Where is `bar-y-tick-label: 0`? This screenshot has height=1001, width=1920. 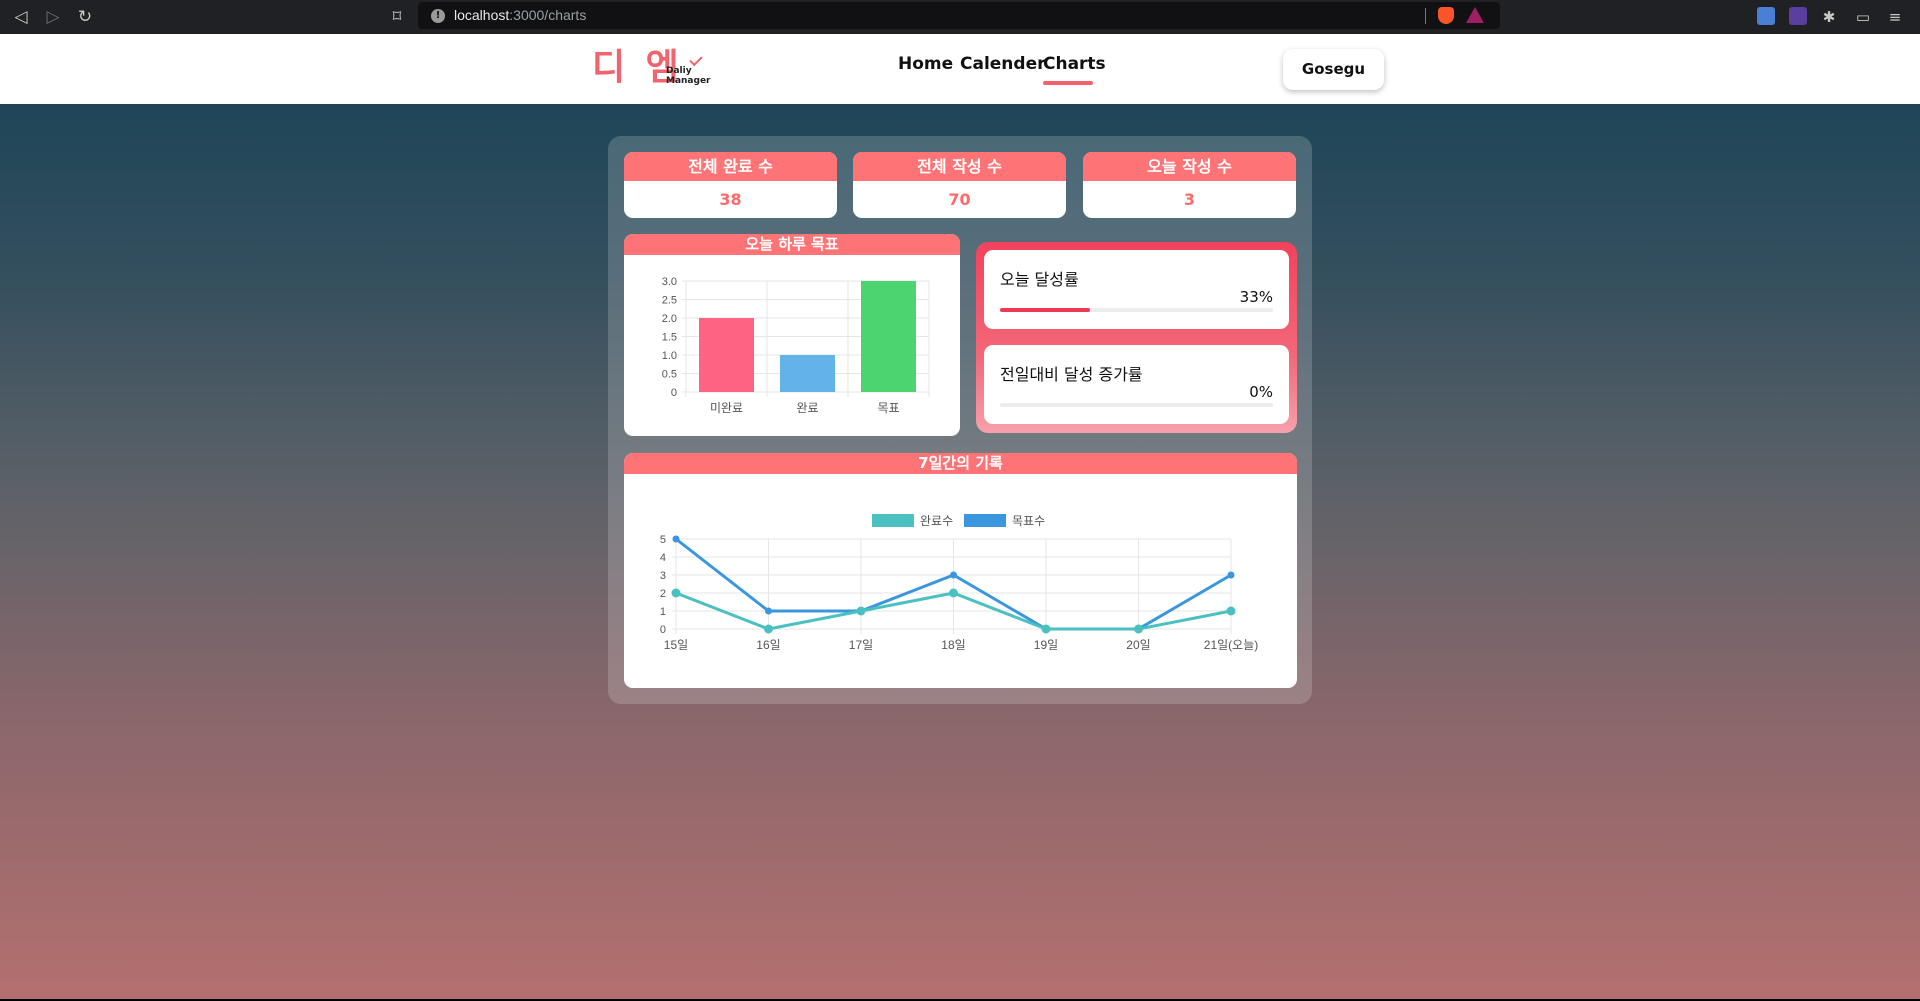
bar-y-tick-label: 0 is located at coordinates (674, 393).